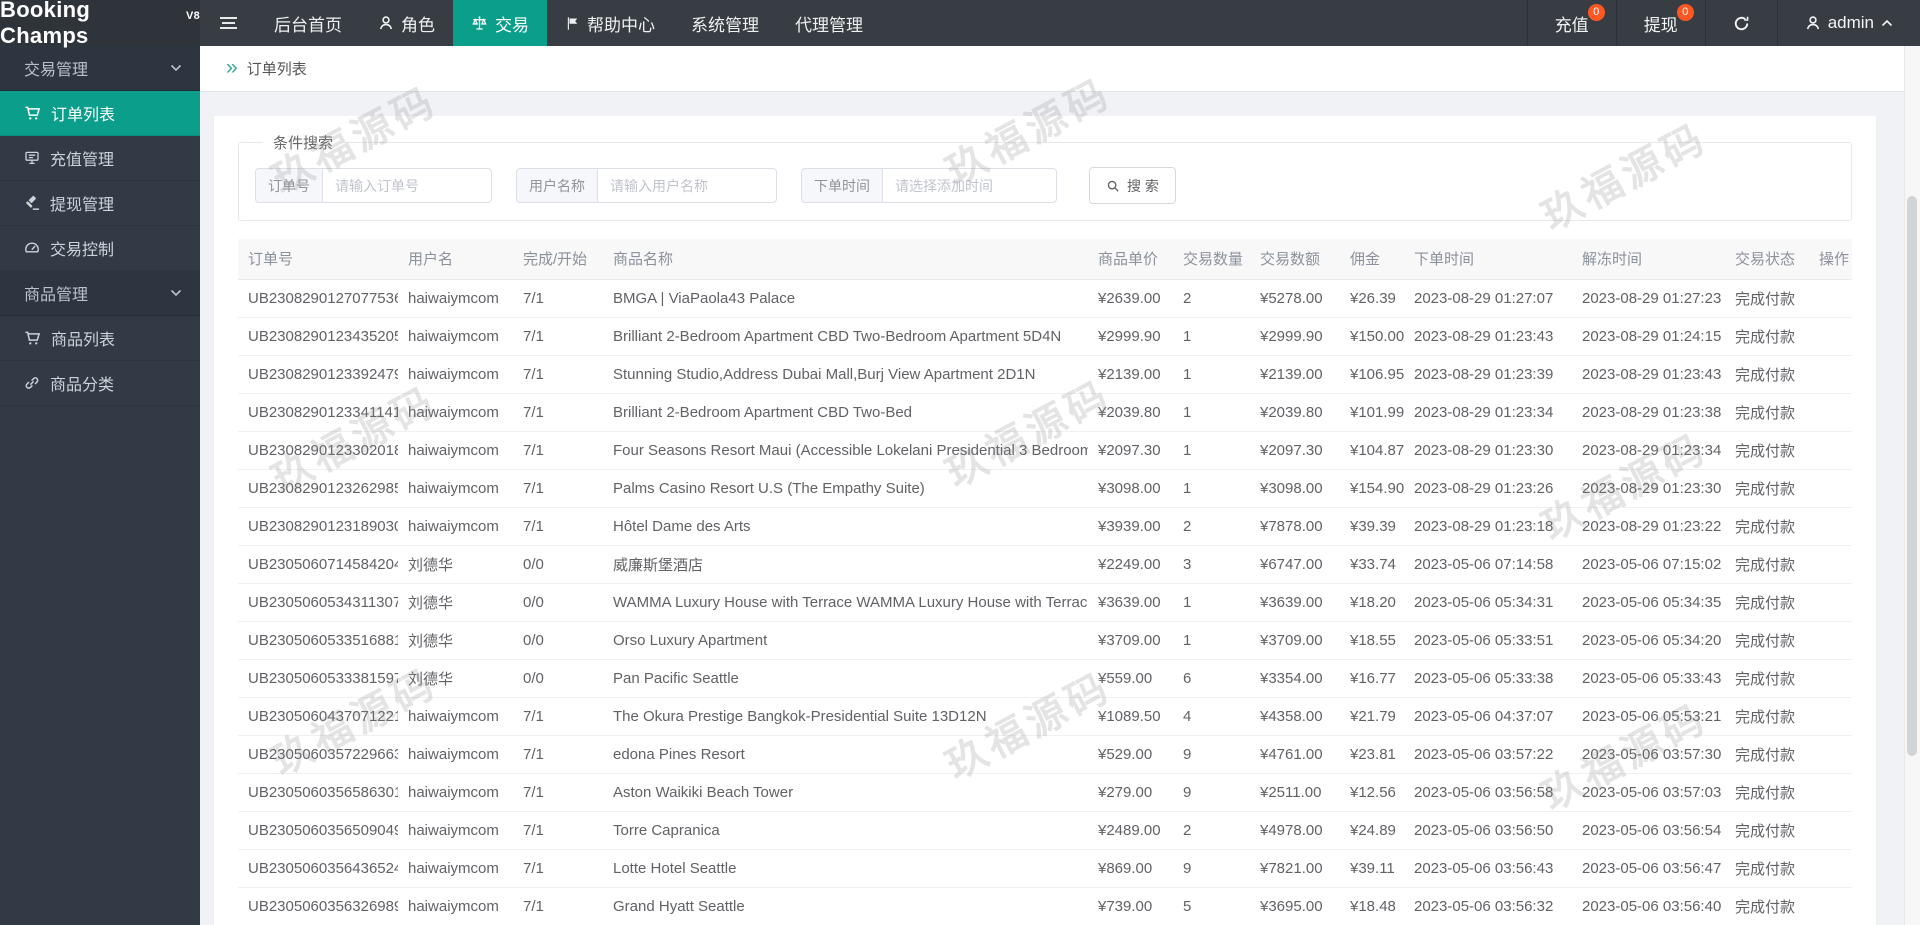  I want to click on nav-item-trade: 交易, so click(500, 23).